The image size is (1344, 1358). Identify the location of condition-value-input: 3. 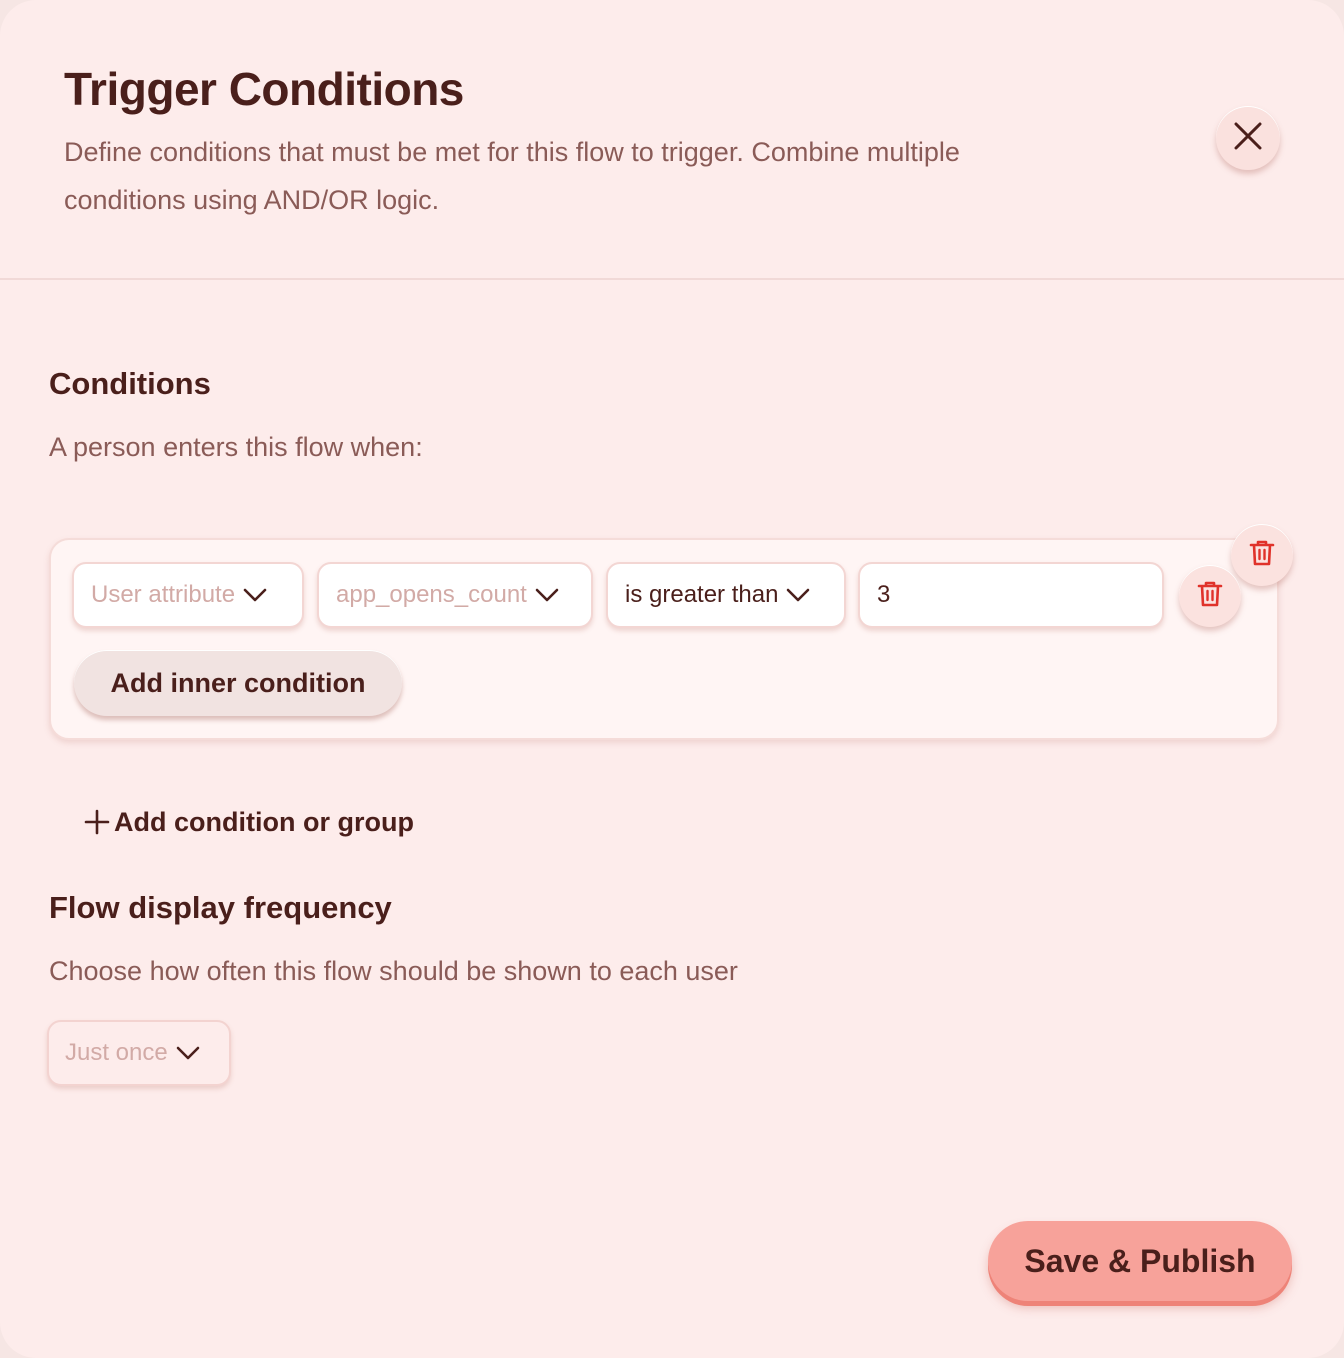
(1011, 595).